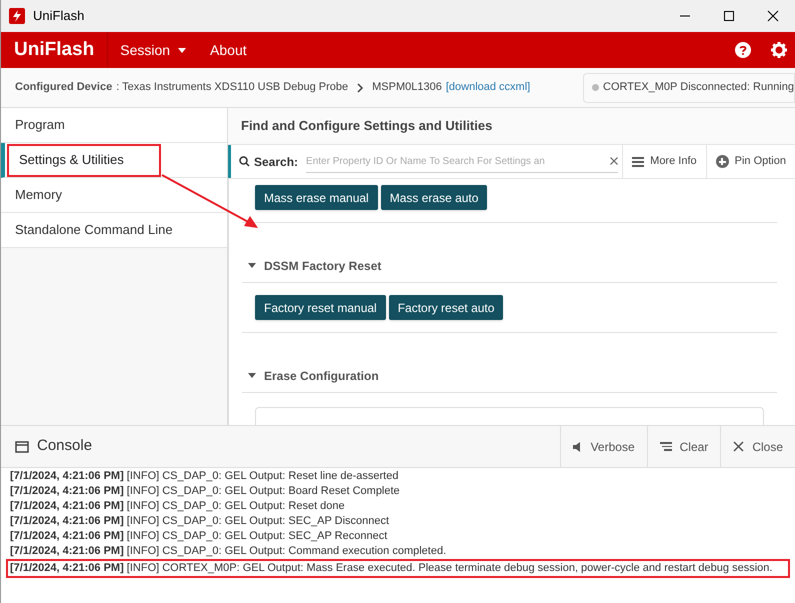  I want to click on settings-icon, so click(779, 50).